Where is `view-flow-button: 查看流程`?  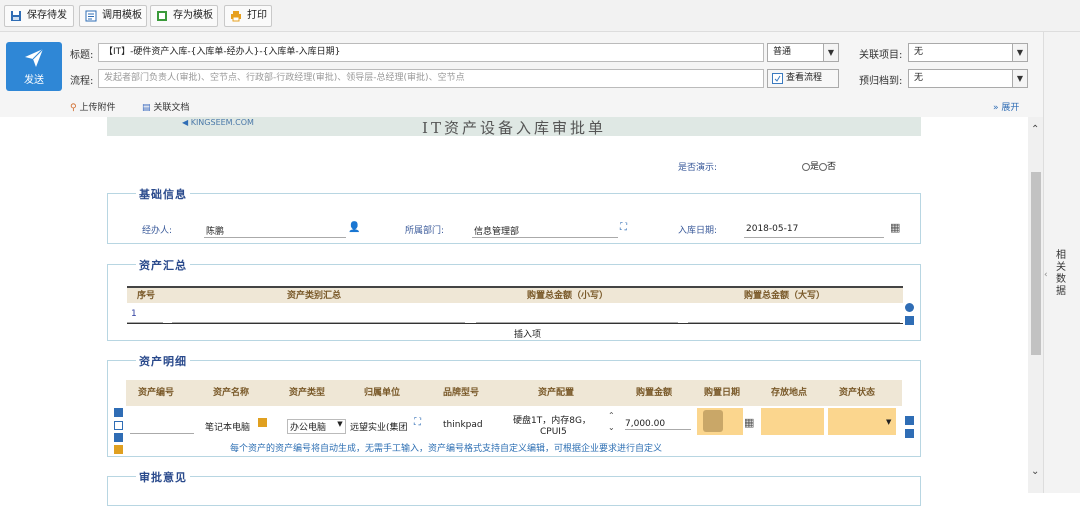
view-flow-button: 查看流程 is located at coordinates (803, 78).